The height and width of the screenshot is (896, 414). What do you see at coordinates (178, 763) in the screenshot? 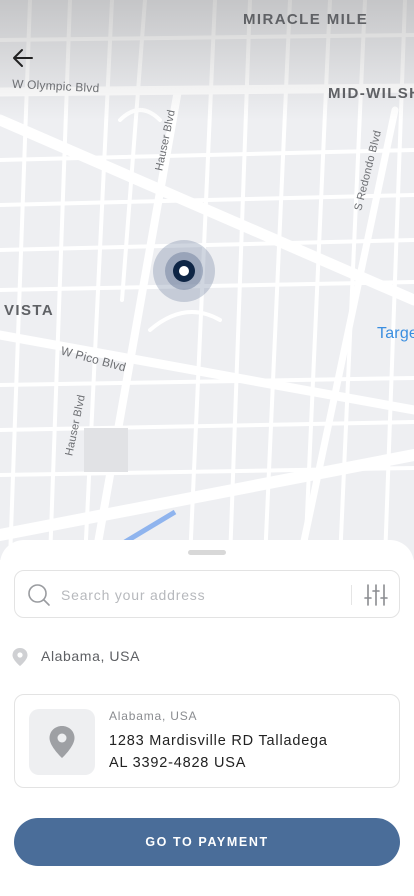
I see `address-line-2: AL 3392-4828 USA` at bounding box center [178, 763].